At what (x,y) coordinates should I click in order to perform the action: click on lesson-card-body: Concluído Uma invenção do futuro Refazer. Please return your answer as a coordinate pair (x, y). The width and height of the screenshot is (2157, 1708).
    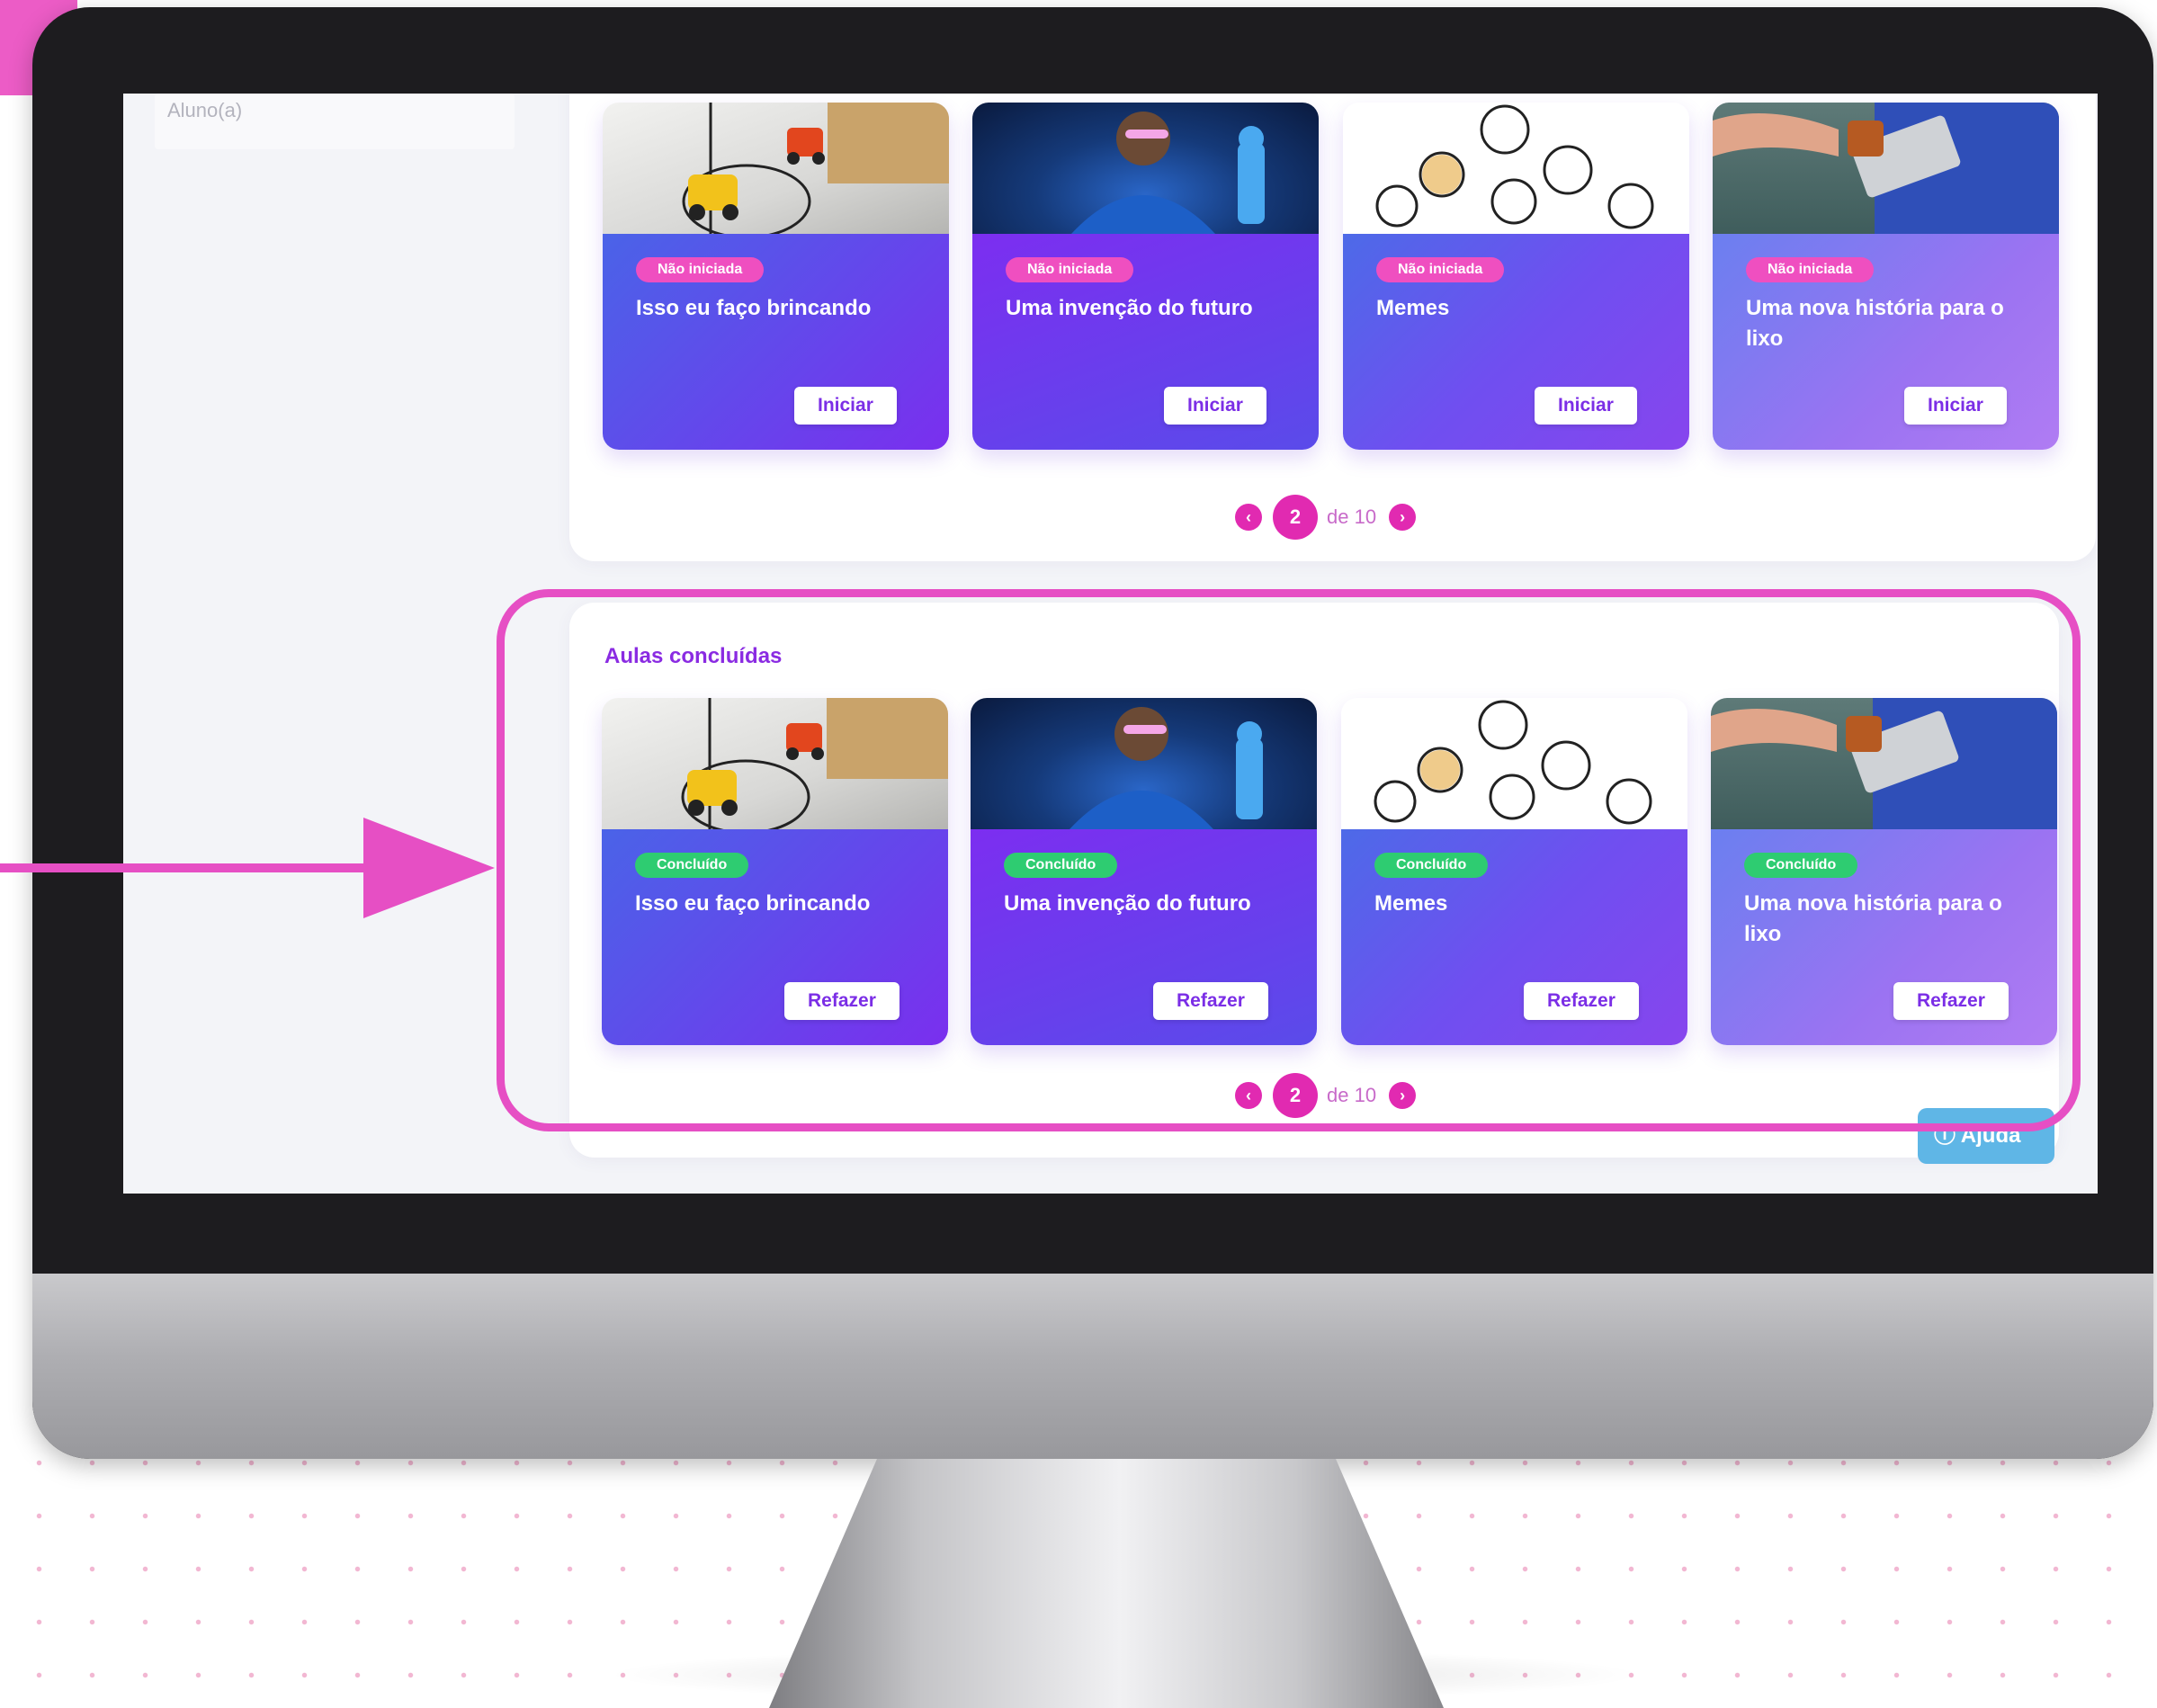
    Looking at the image, I should click on (1144, 937).